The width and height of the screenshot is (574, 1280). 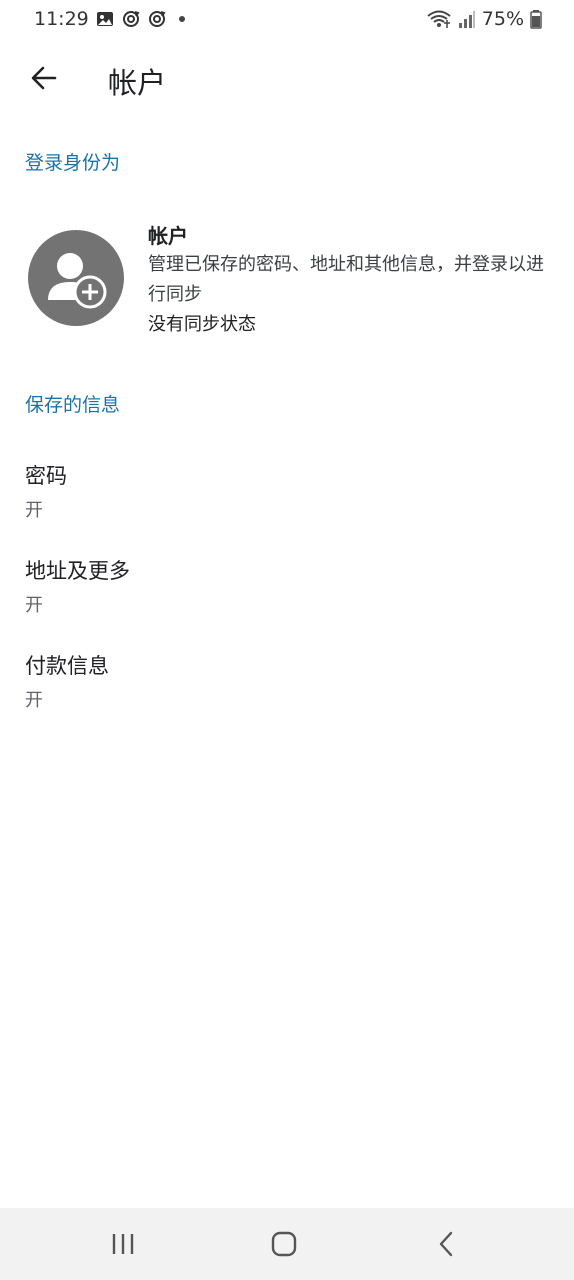 I want to click on account-description: 管理已保存的密码、地址和其他信息，并登录以进行同步, so click(x=346, y=279).